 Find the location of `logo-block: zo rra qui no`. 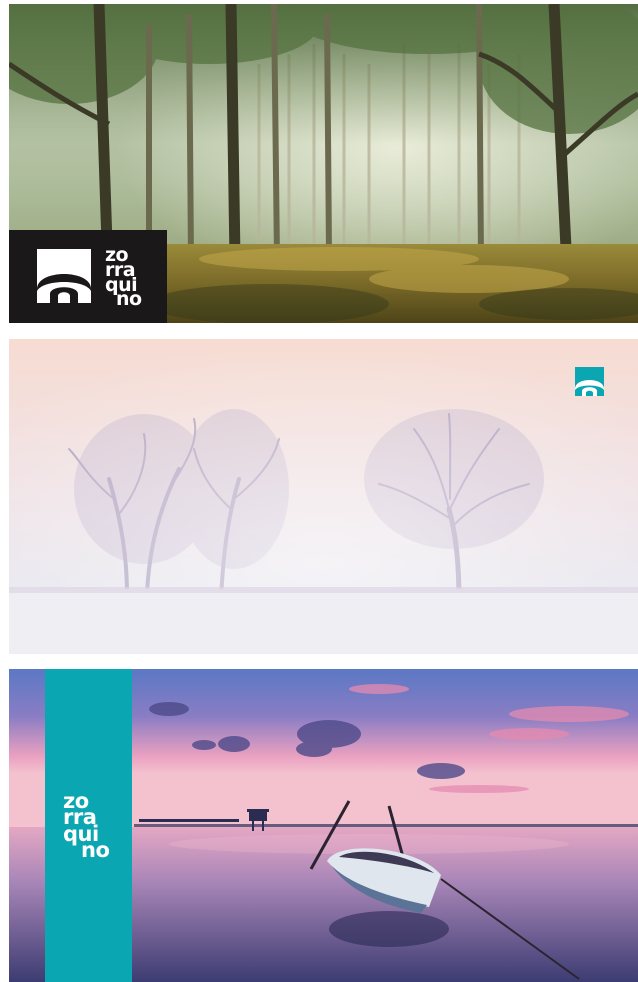

logo-block: zo rra qui no is located at coordinates (88, 276).